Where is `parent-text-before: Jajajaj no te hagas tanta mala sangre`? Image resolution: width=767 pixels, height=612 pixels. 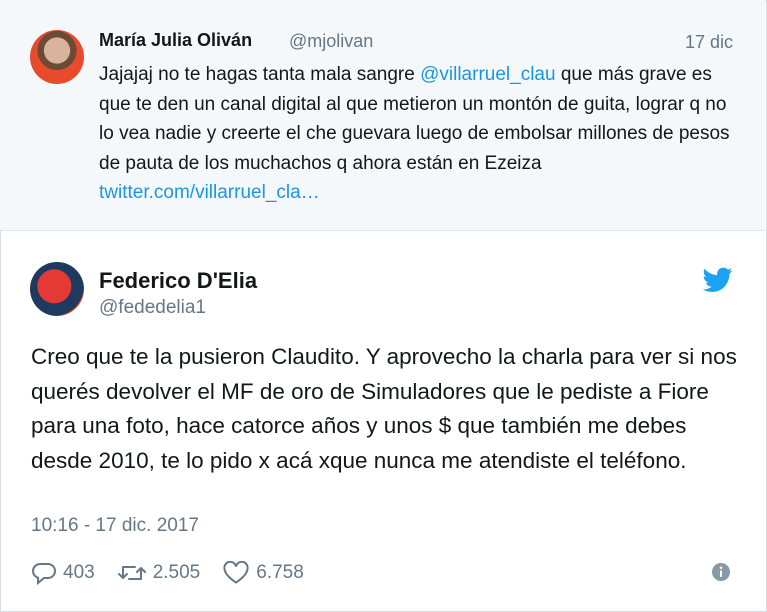 parent-text-before: Jajajaj no te hagas tanta mala sangre is located at coordinates (260, 74).